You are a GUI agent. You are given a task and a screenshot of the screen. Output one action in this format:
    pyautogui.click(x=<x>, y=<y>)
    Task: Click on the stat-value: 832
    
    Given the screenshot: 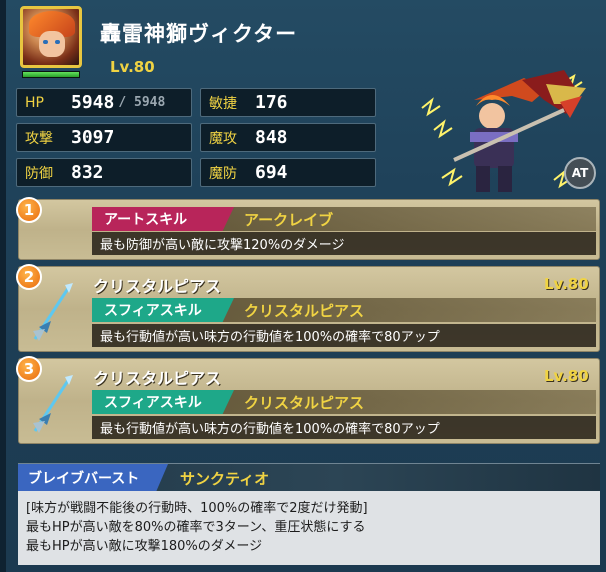 What is the action you would take?
    pyautogui.click(x=87, y=172)
    